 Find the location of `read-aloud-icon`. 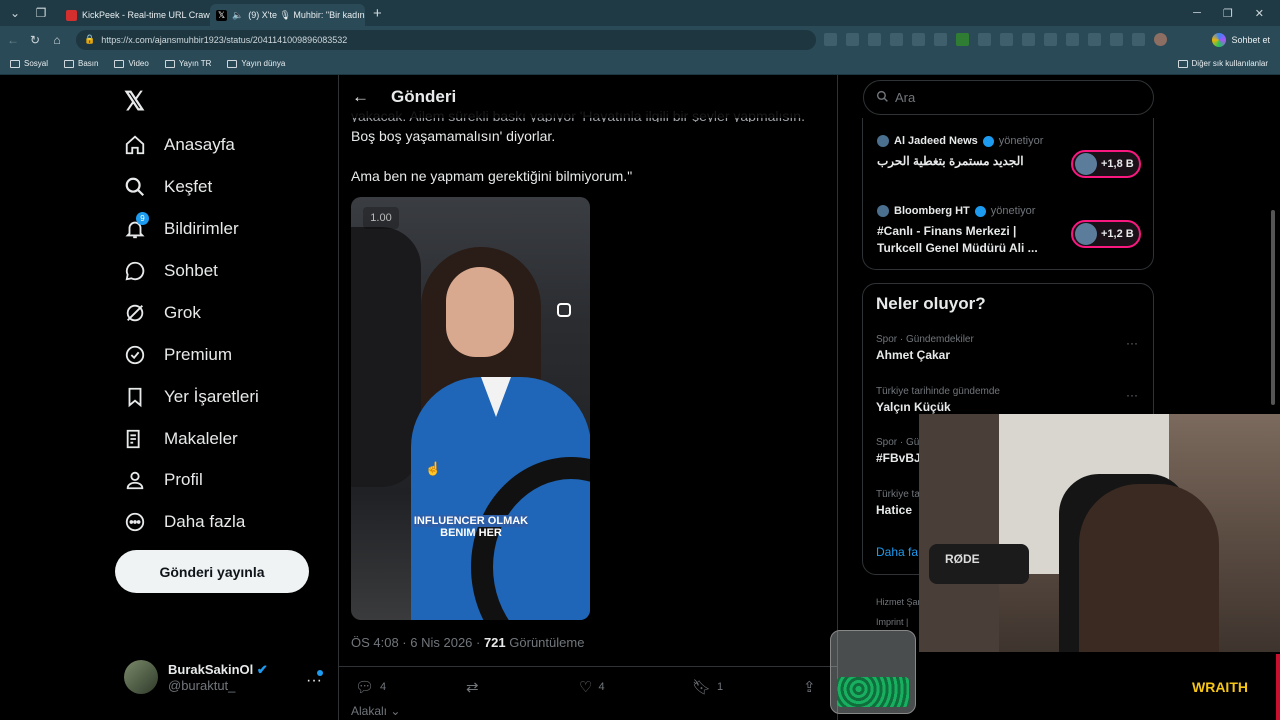

read-aloud-icon is located at coordinates (874, 39).